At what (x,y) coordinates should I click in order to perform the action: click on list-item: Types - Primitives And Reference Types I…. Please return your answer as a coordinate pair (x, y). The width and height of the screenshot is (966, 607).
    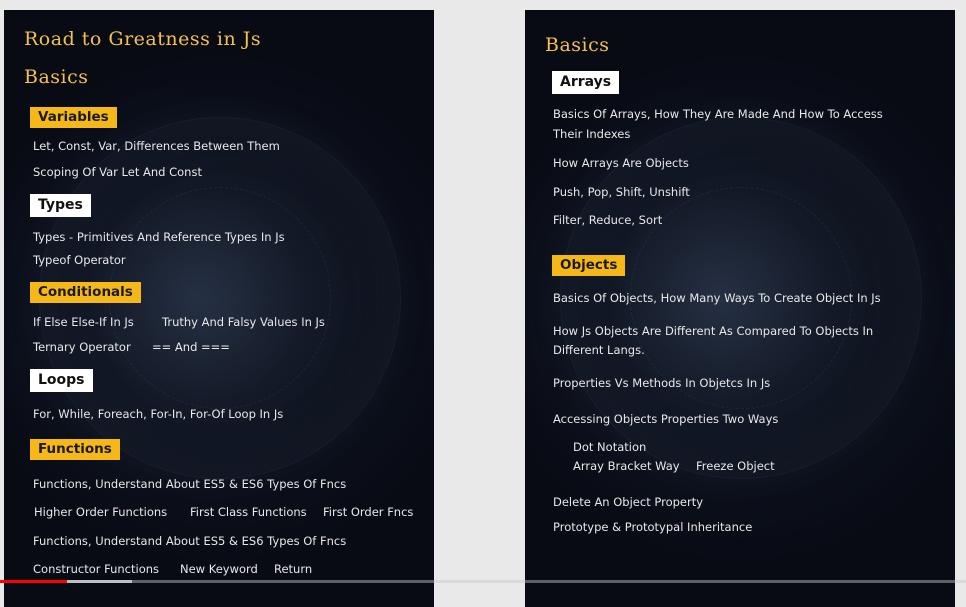
    Looking at the image, I should click on (159, 237).